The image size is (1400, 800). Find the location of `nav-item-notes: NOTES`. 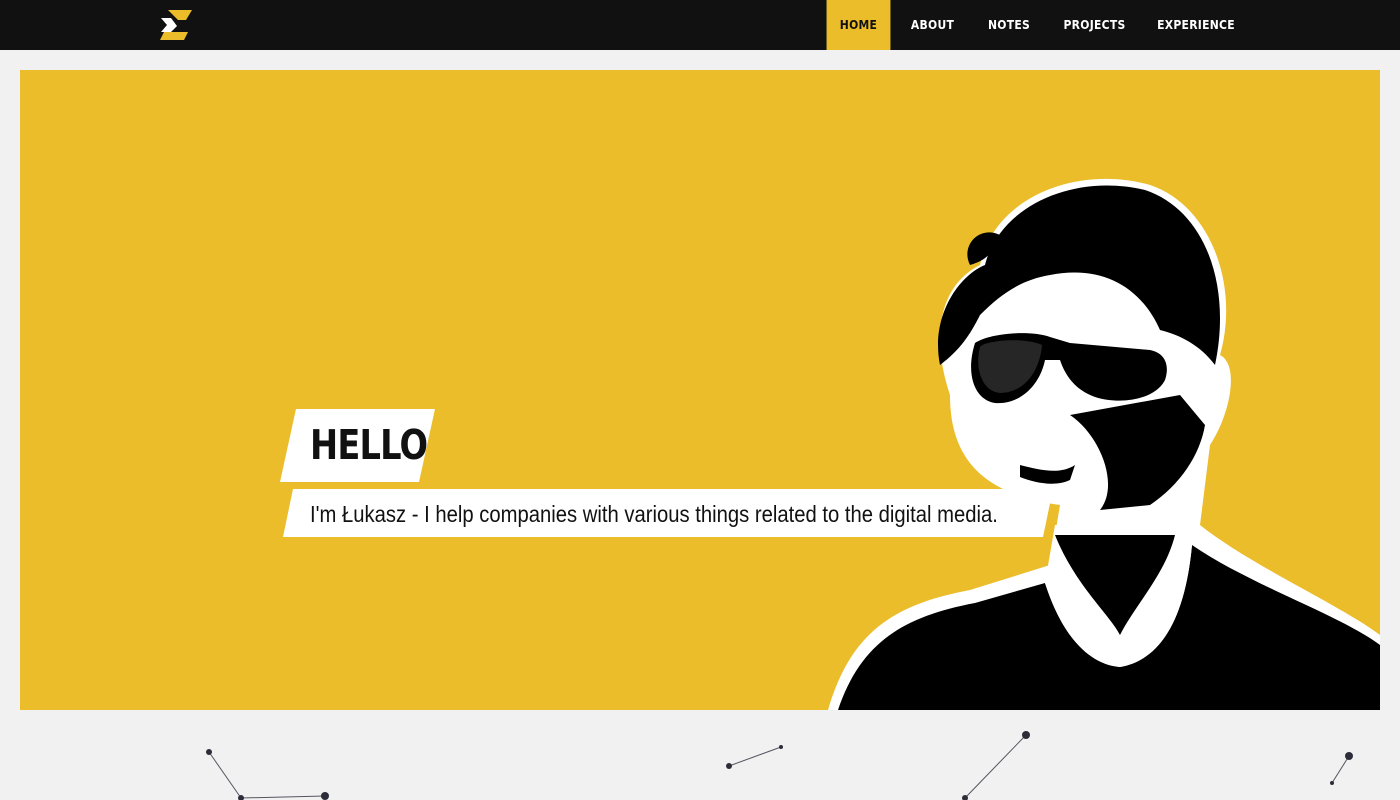

nav-item-notes: NOTES is located at coordinates (1009, 25).